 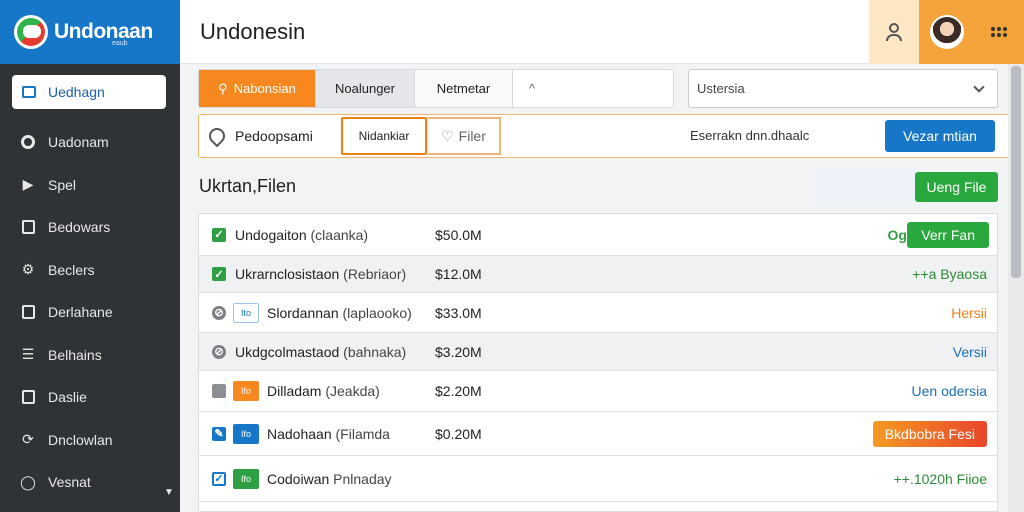 What do you see at coordinates (78, 142) in the screenshot?
I see `sidebar-item-label: Uadonam` at bounding box center [78, 142].